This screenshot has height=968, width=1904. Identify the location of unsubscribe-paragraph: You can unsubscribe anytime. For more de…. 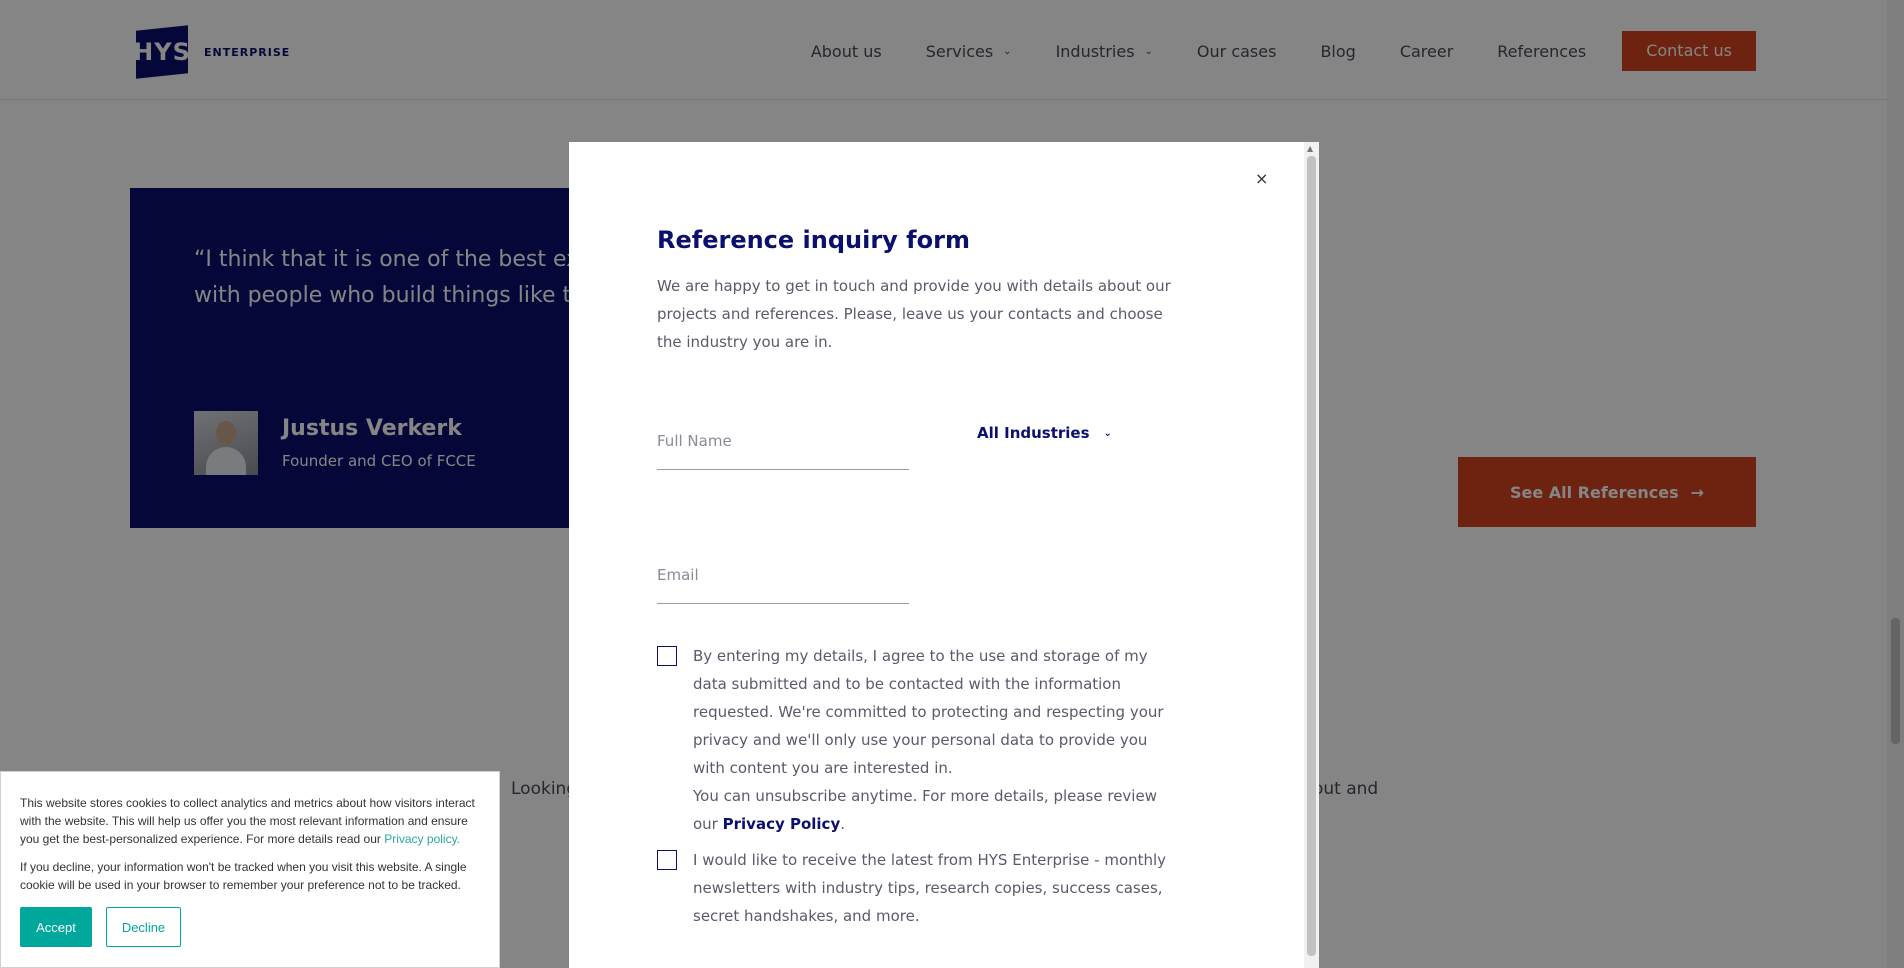
(933, 810).